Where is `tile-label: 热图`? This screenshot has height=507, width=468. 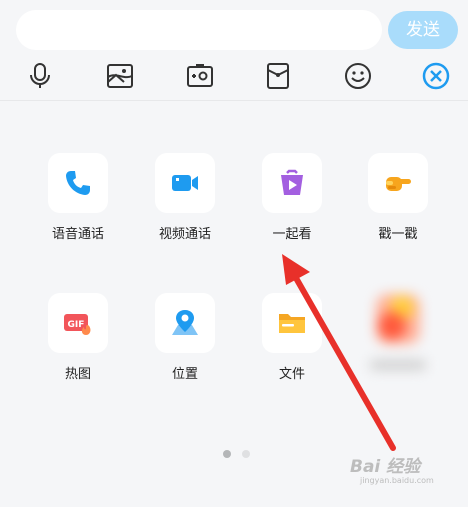
tile-label: 热图 is located at coordinates (77, 374).